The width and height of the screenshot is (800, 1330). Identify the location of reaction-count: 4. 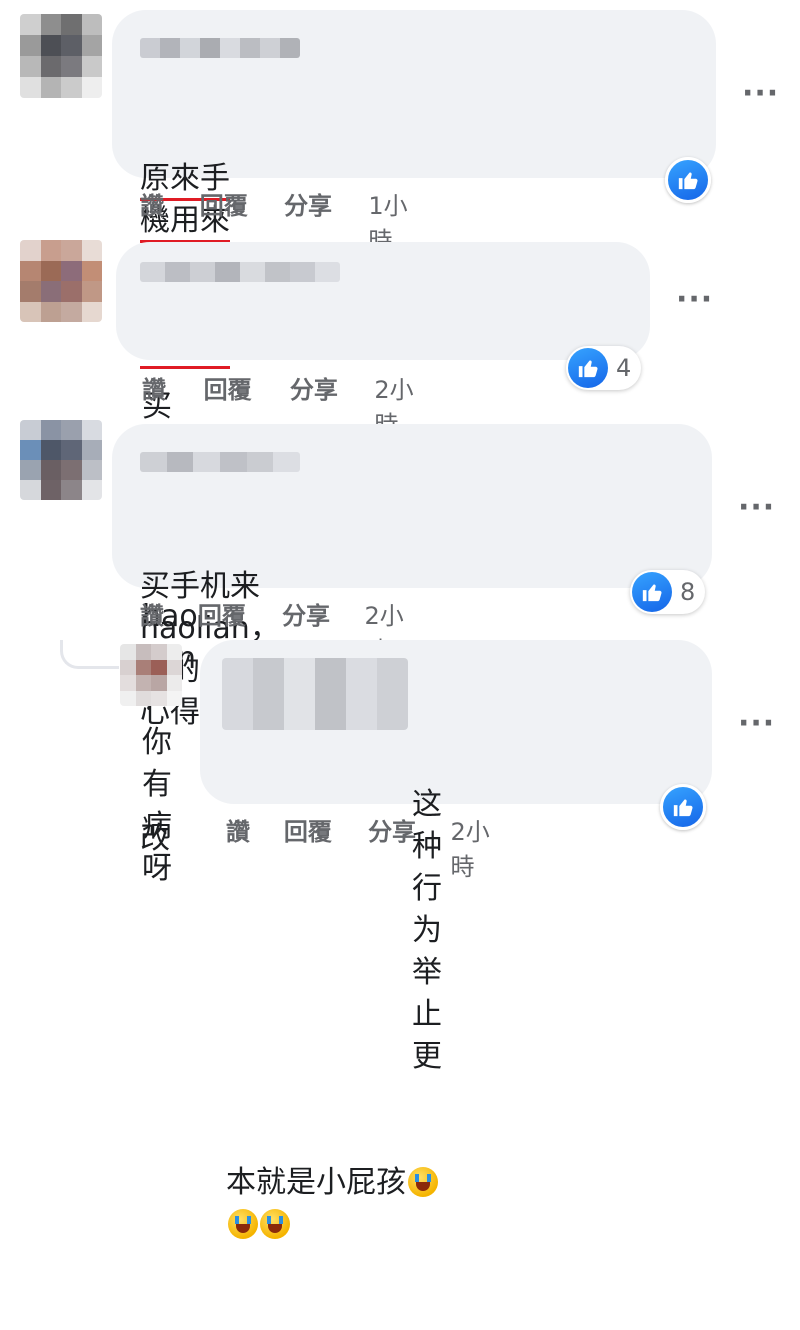
(624, 368).